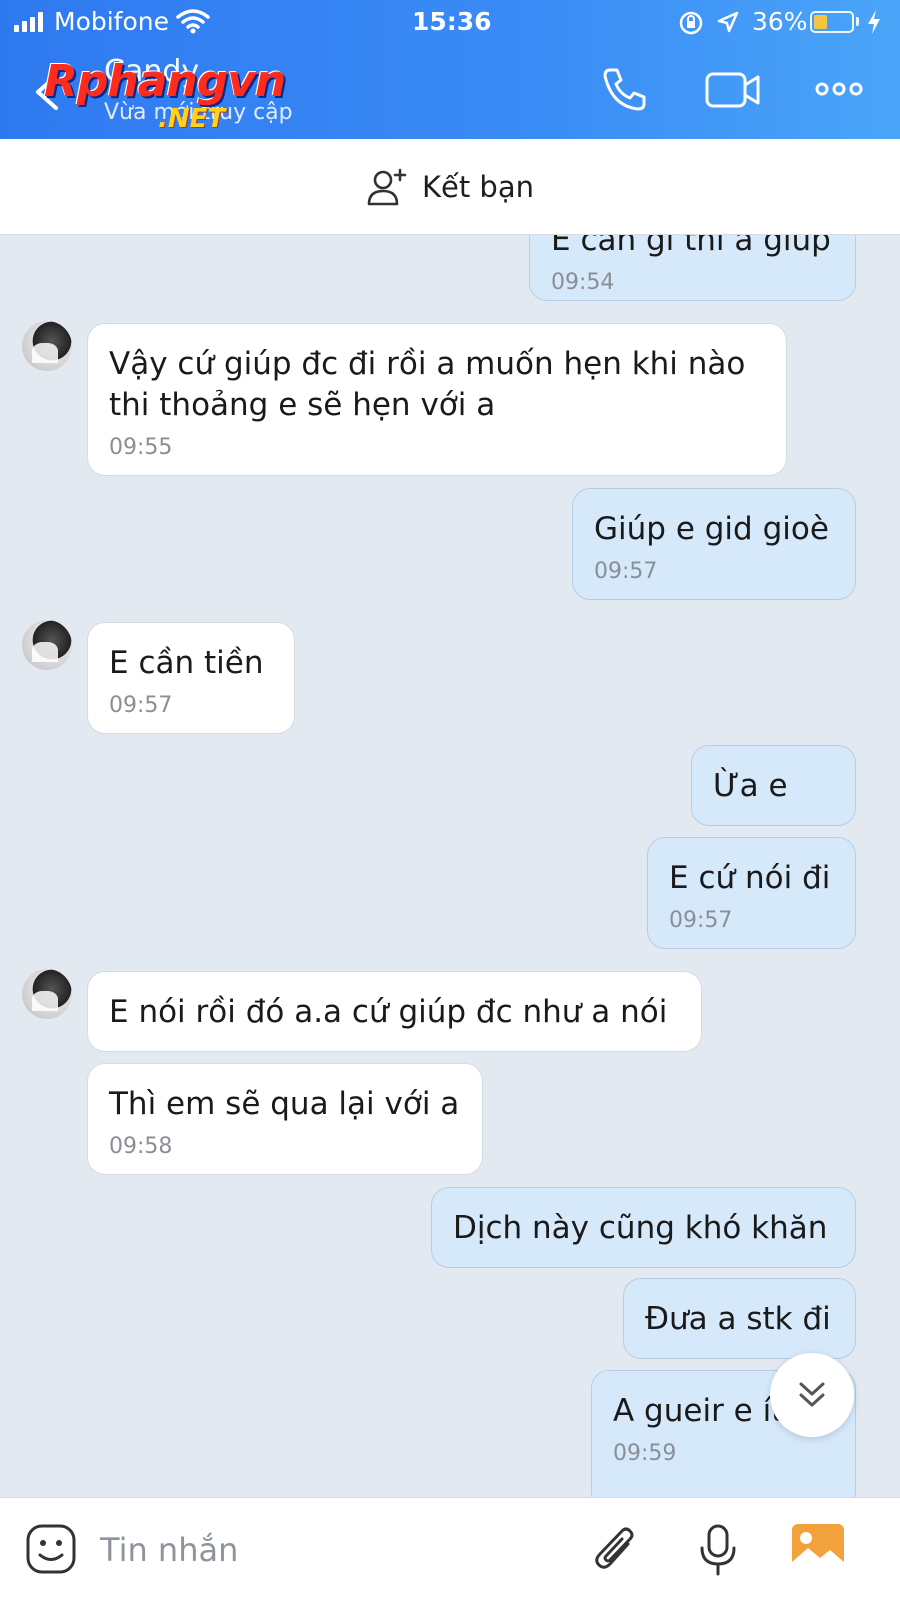  I want to click on status-bar: Mobifone 15:36 36%, so click(450, 22).